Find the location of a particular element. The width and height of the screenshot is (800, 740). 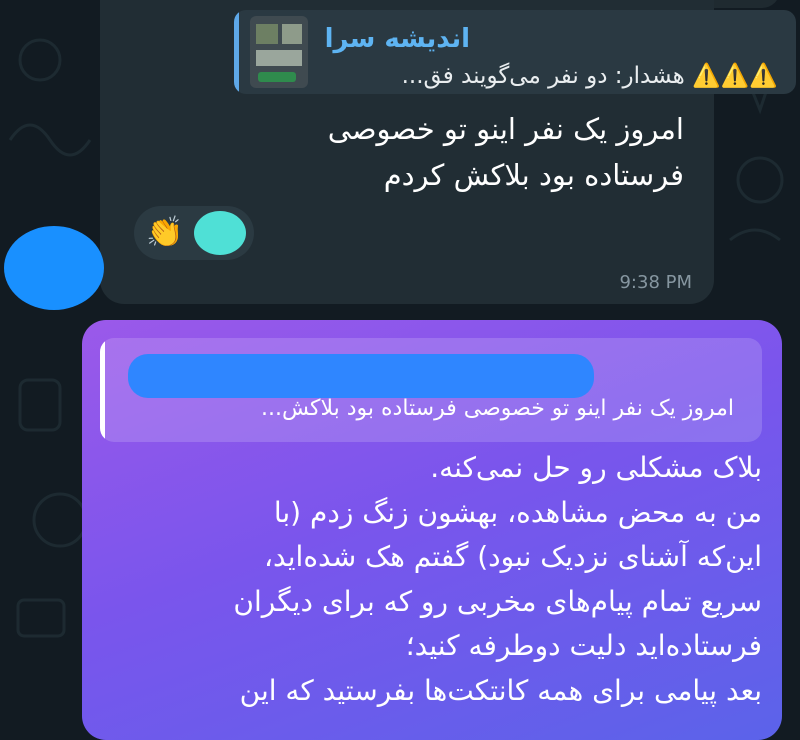

message-line: فرستاده‌اید دلیت دوطرفه کنید؛ is located at coordinates (583, 645).